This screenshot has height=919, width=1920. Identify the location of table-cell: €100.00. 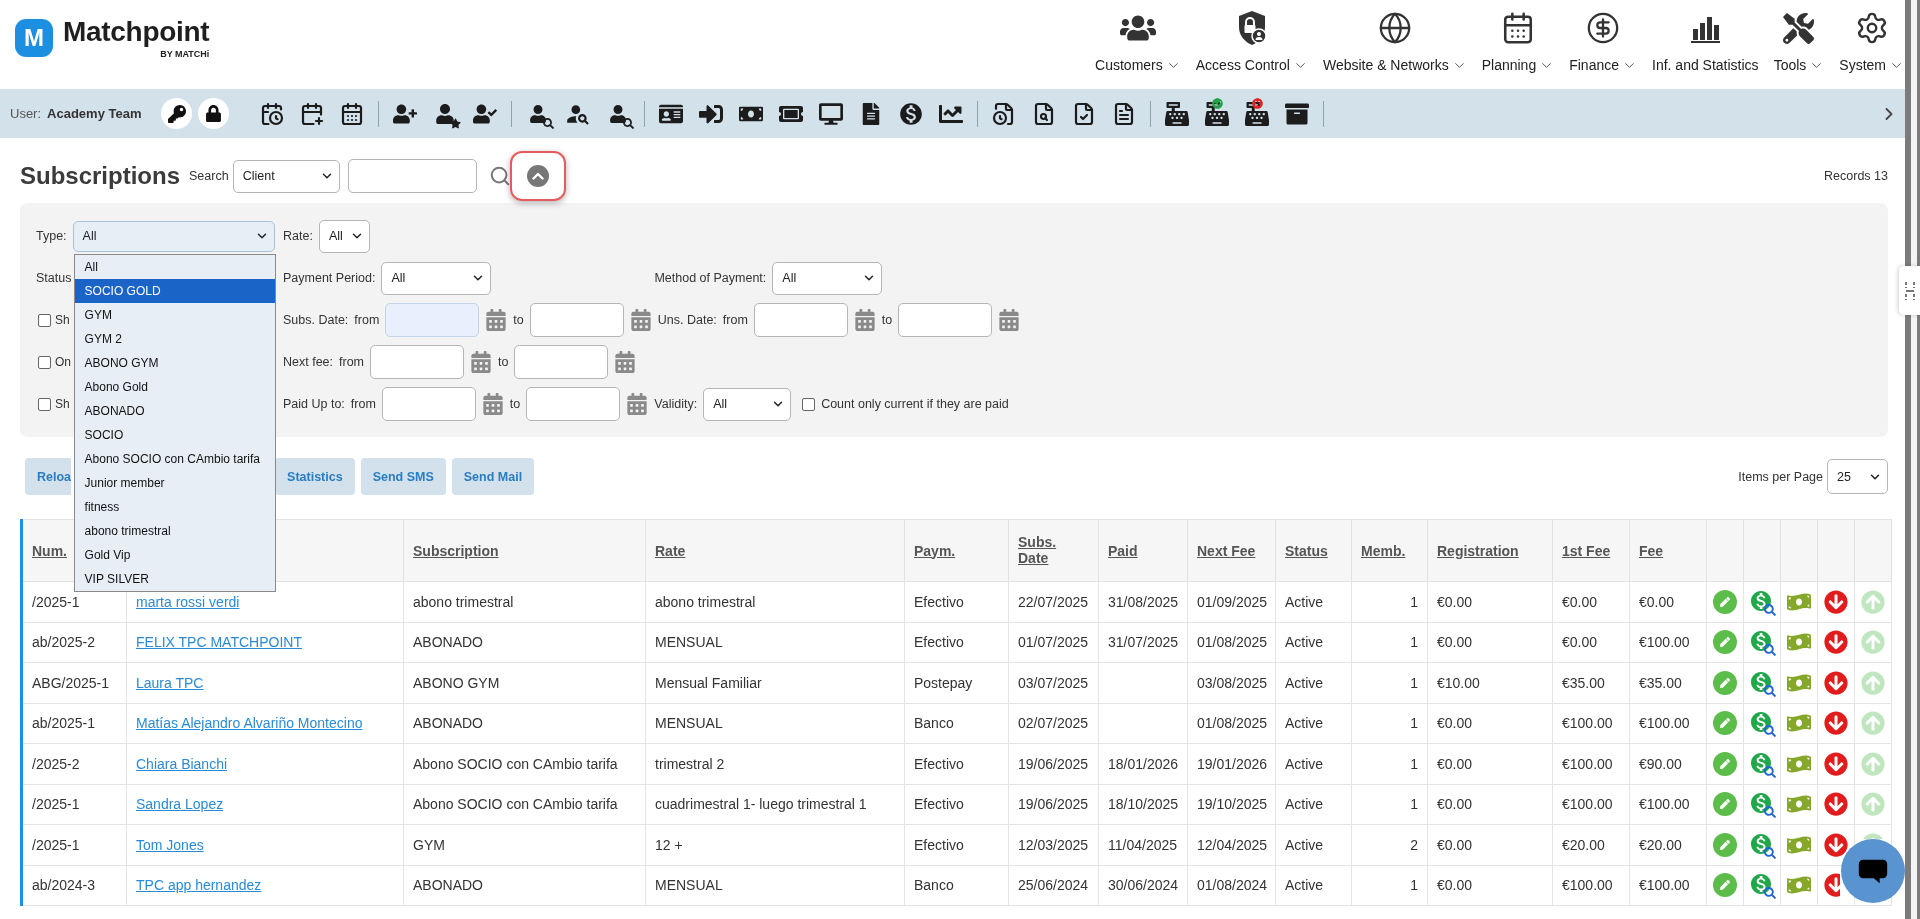
(1591, 723).